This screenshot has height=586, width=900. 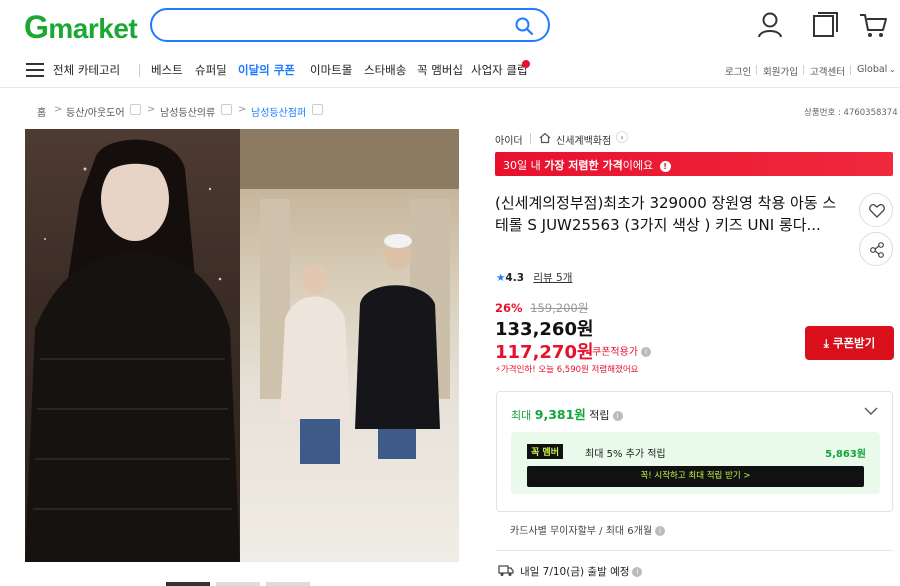 What do you see at coordinates (559, 308) in the screenshot?
I see `original-price: 159,200원` at bounding box center [559, 308].